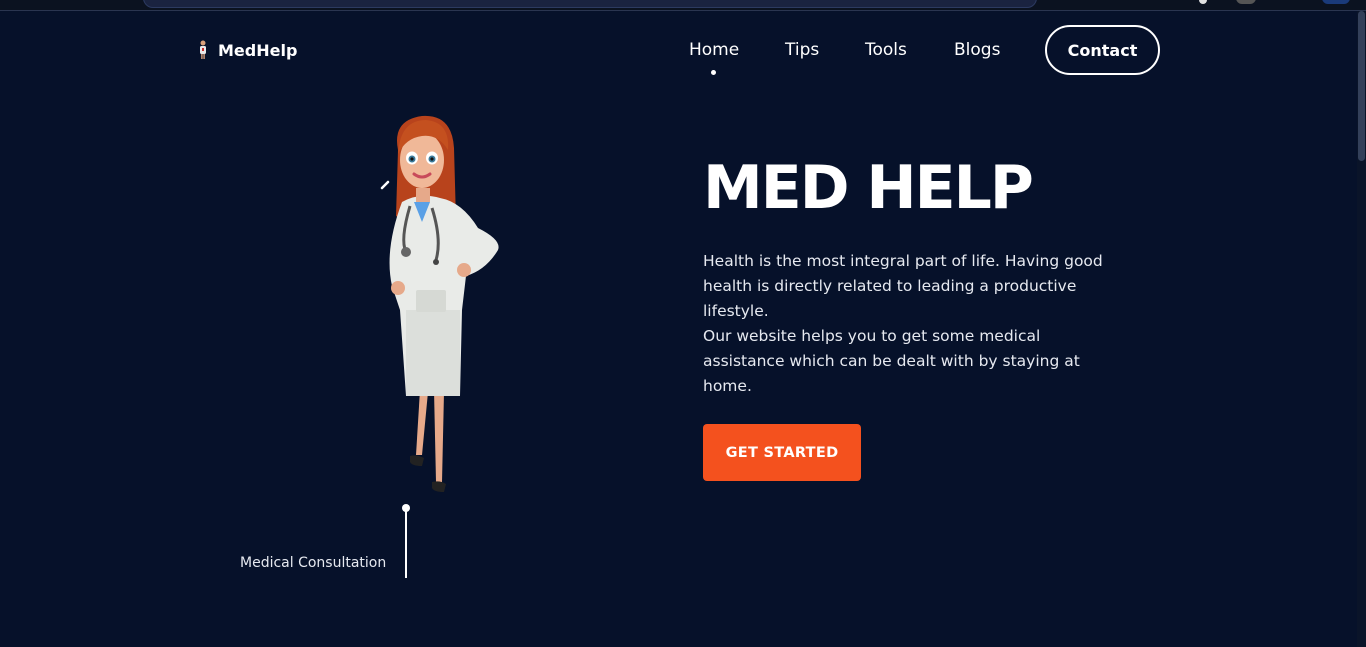 The height and width of the screenshot is (647, 1366). Describe the element at coordinates (683, 57) in the screenshot. I see `main-nav: Home Tips Tools Blogs` at that location.